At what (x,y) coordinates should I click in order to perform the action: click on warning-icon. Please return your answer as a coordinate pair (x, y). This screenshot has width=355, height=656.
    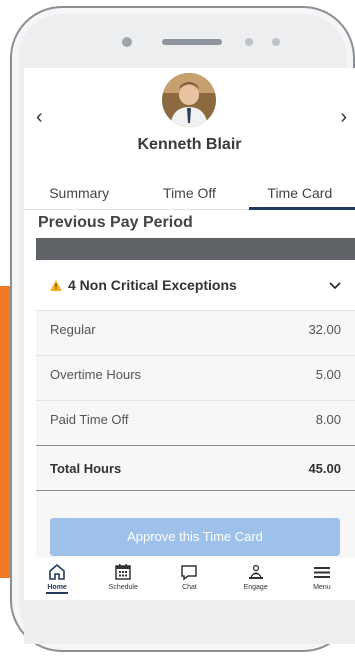
    Looking at the image, I should click on (56, 285).